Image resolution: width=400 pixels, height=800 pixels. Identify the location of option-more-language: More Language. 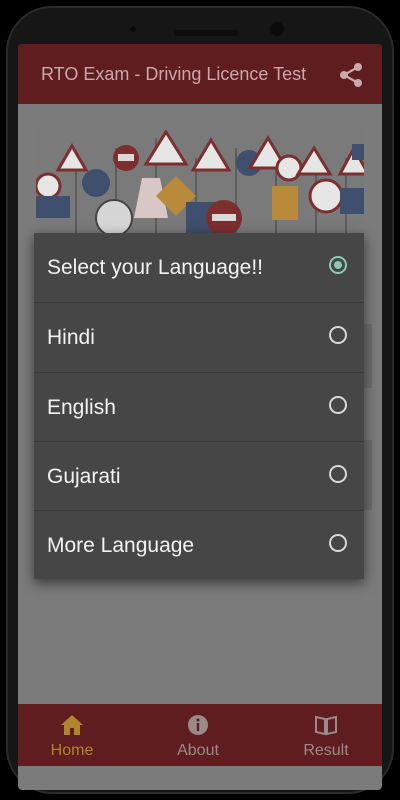
(199, 545).